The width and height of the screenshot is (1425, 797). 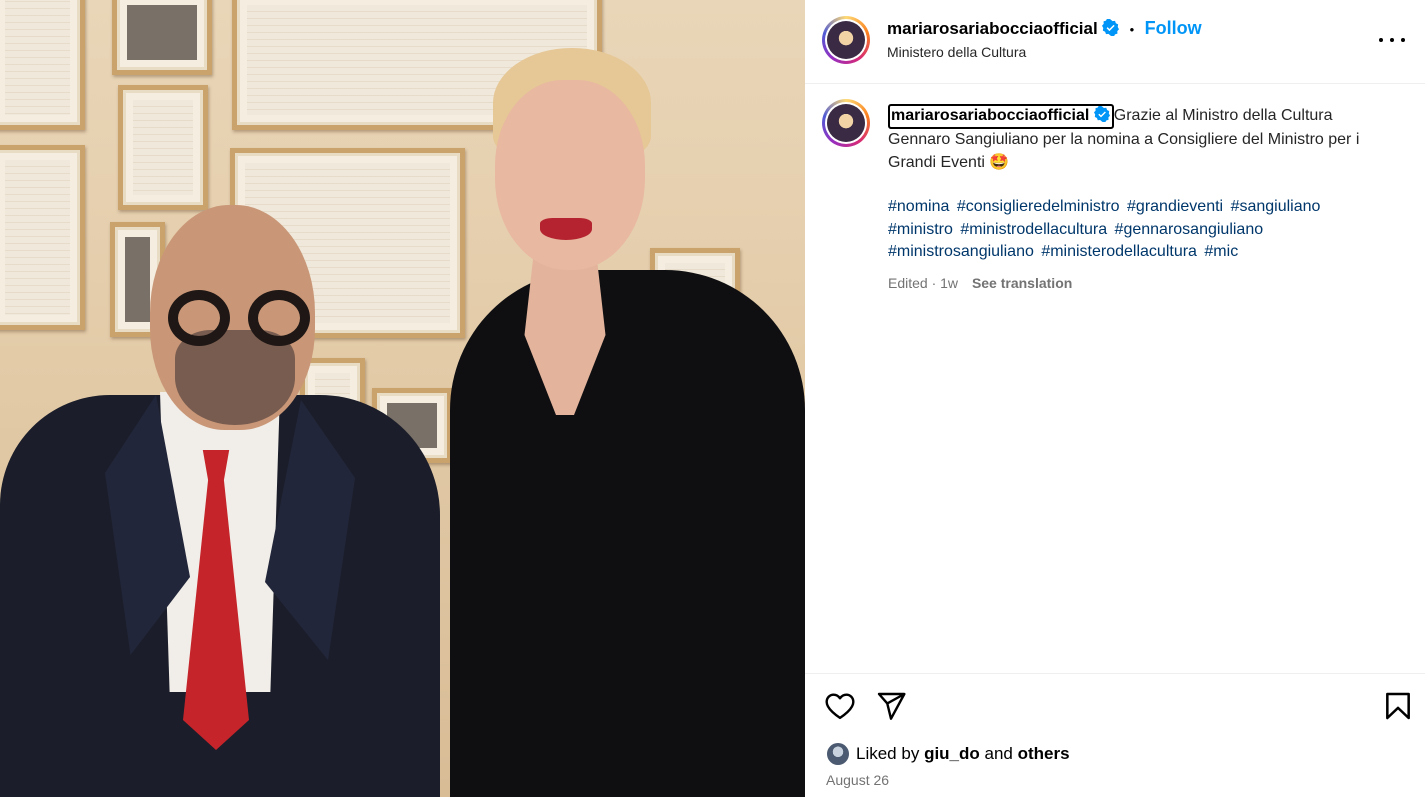 What do you see at coordinates (1392, 40) in the screenshot?
I see `more-options-icon` at bounding box center [1392, 40].